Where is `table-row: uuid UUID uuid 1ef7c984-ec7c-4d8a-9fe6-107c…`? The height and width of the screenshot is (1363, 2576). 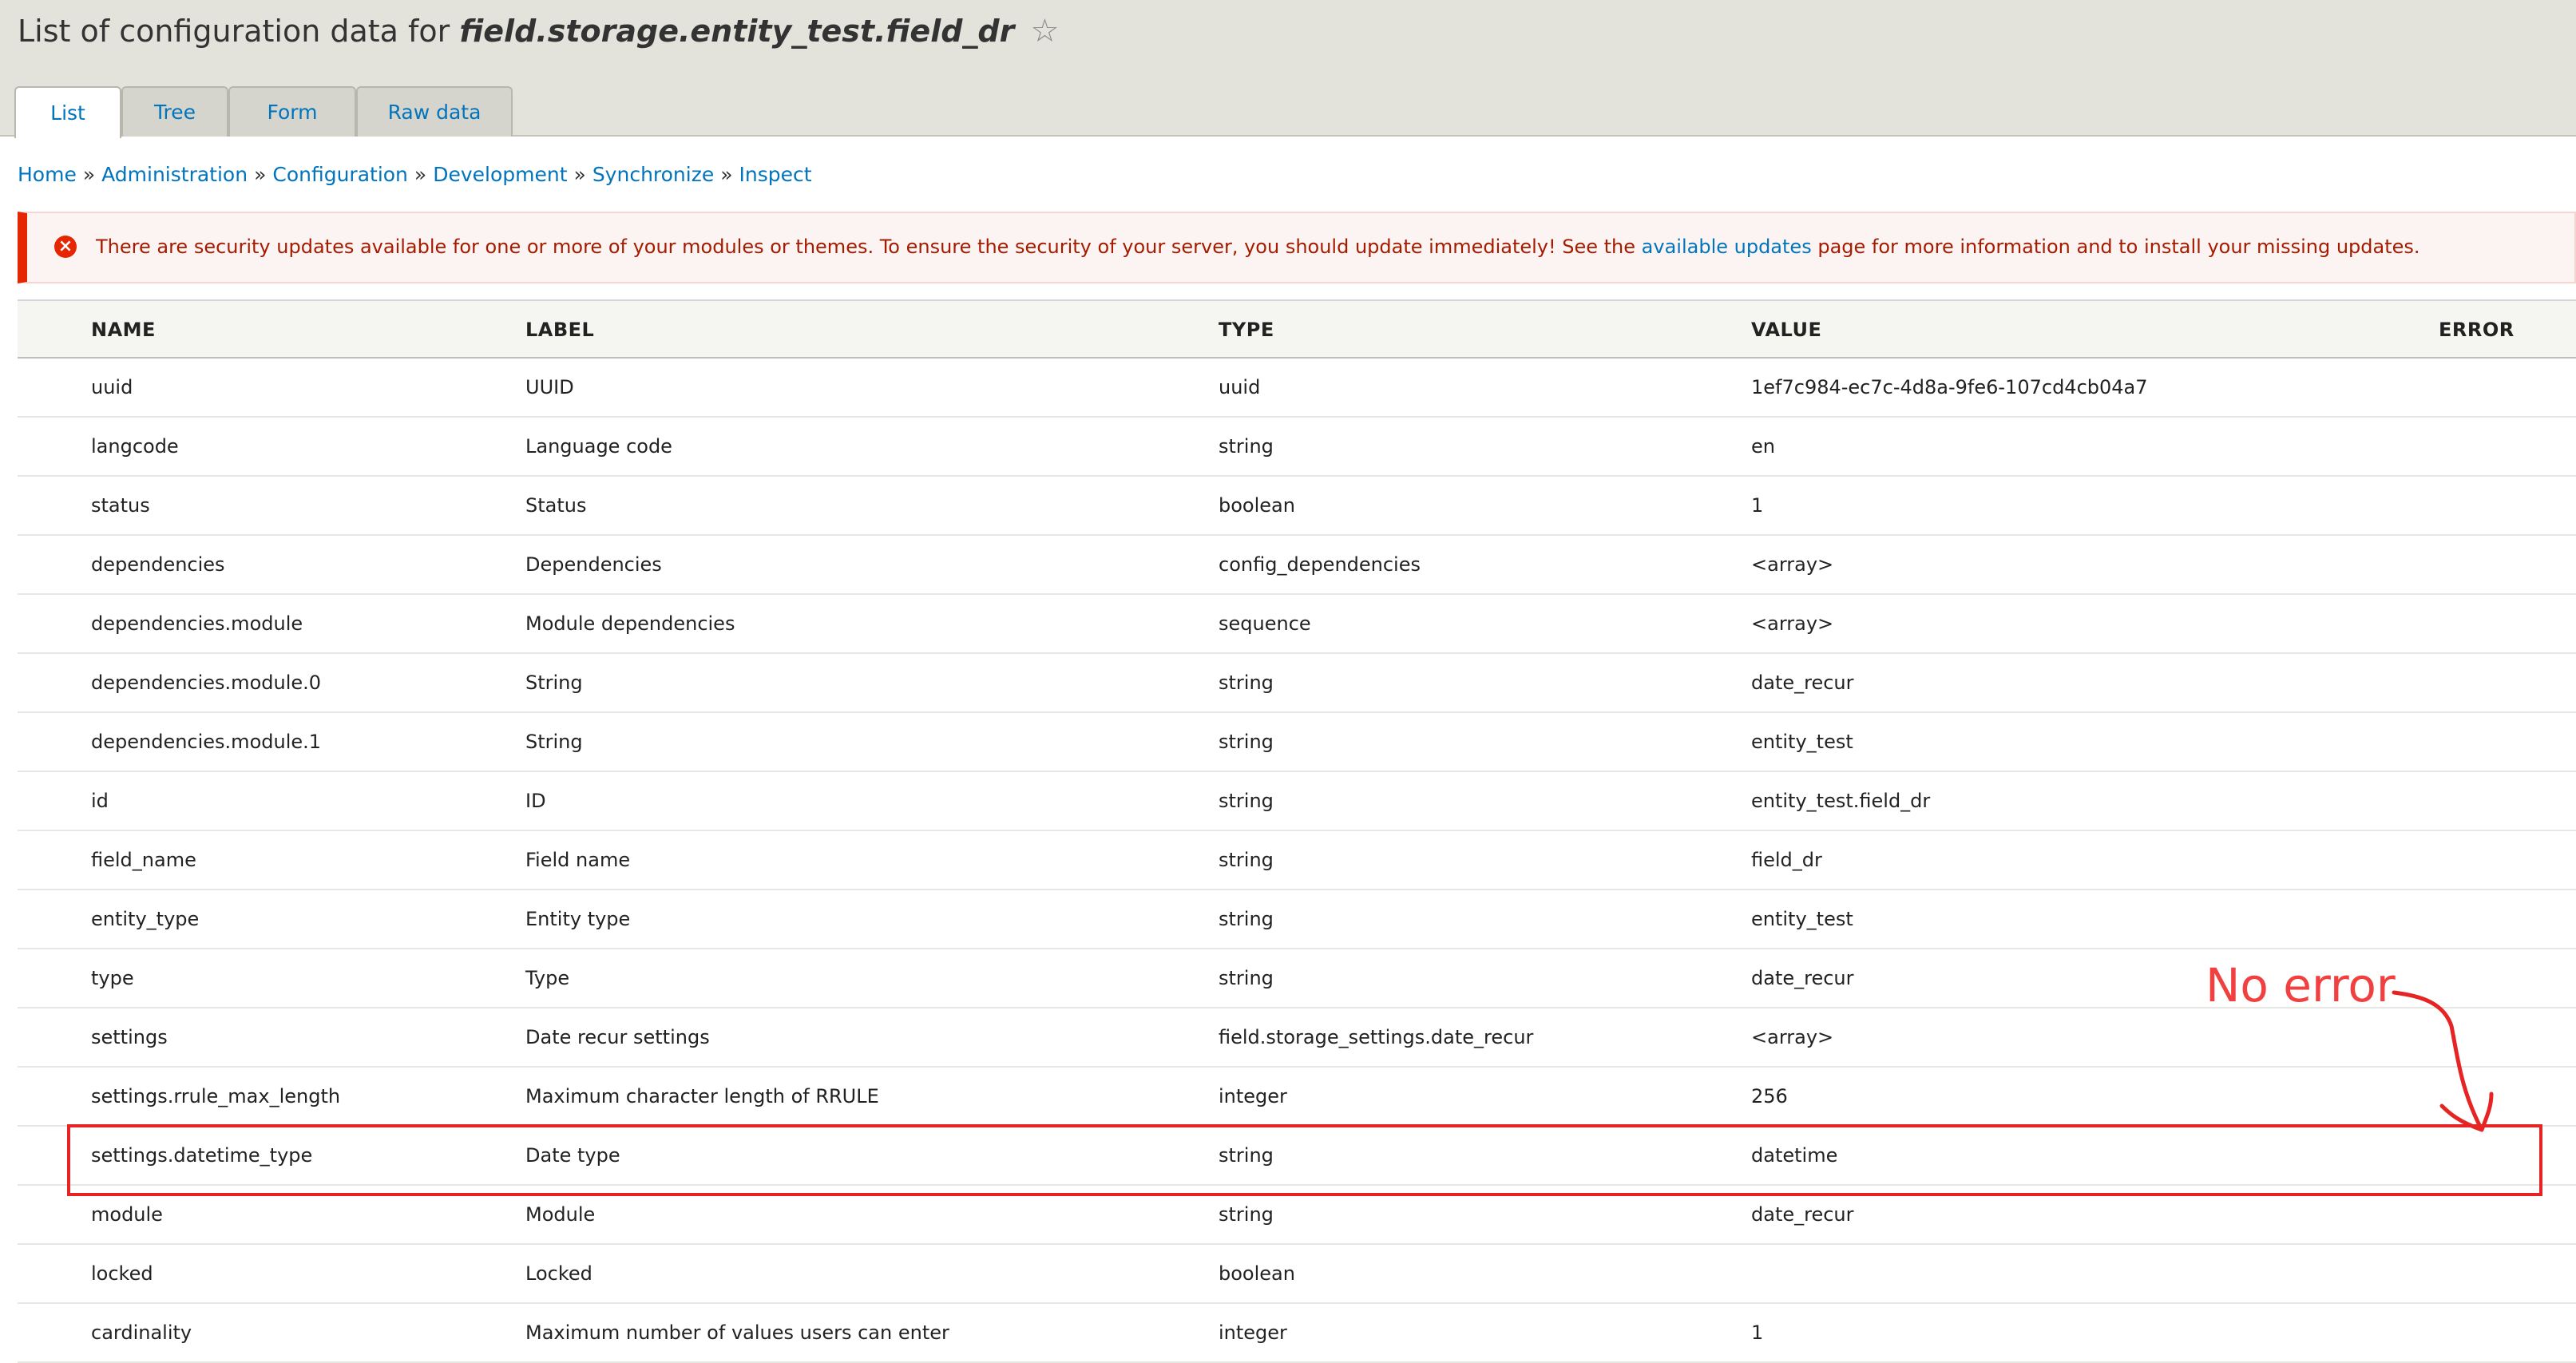
table-row: uuid UUID uuid 1ef7c984-ec7c-4d8a-9fe6-107c… is located at coordinates (1297, 388).